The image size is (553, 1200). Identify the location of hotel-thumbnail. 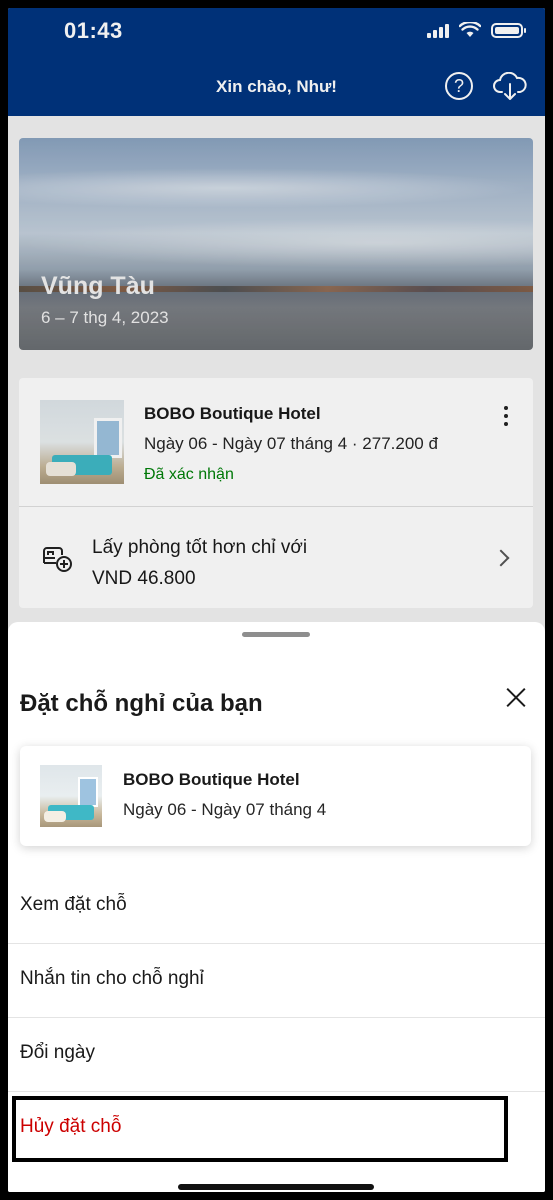
(71, 796).